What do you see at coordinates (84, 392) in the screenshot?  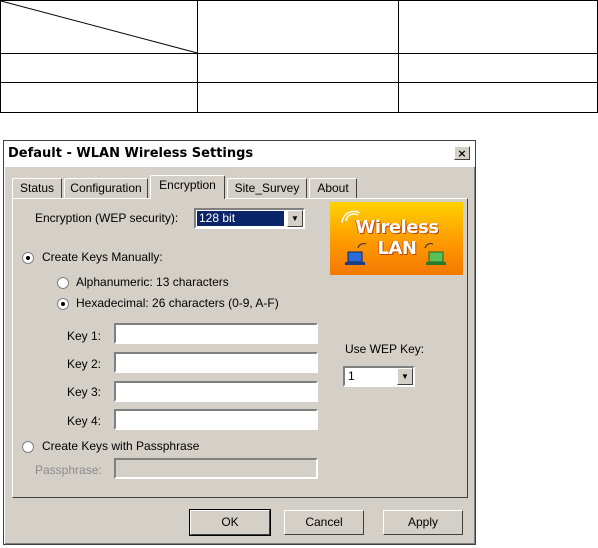 I see `key3-label: Key 3:` at bounding box center [84, 392].